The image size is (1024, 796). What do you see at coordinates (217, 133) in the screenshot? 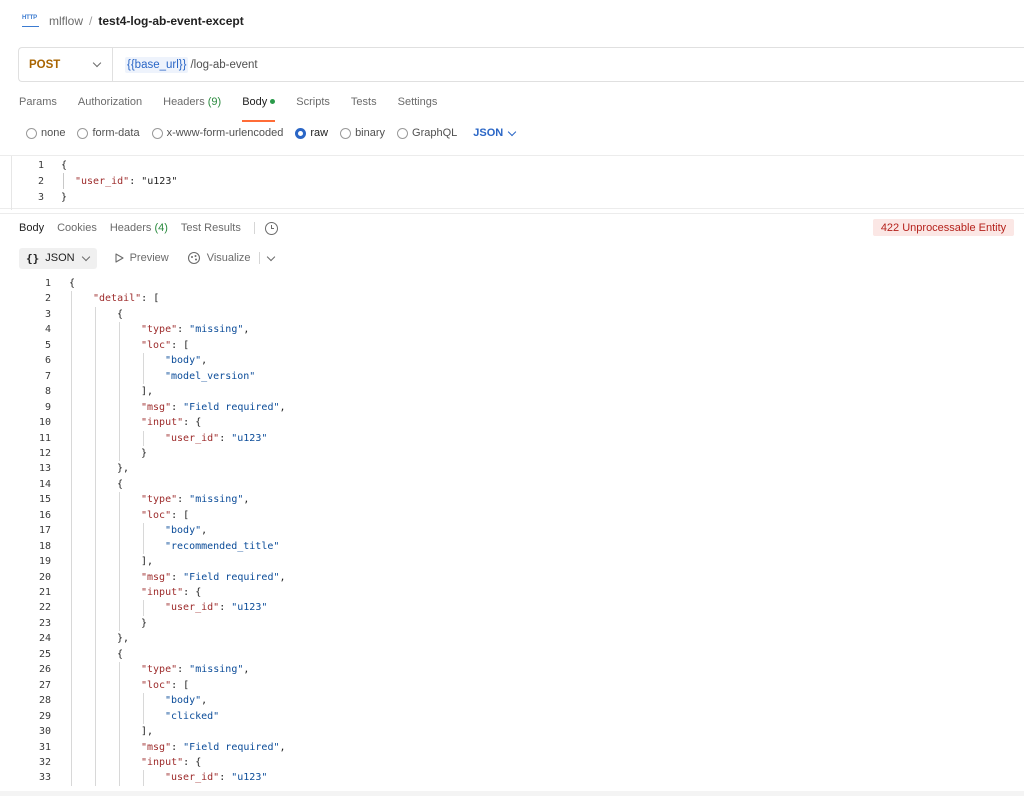
I see `radio-x-www-form-urlencoded: x-www-form-urlencoded` at bounding box center [217, 133].